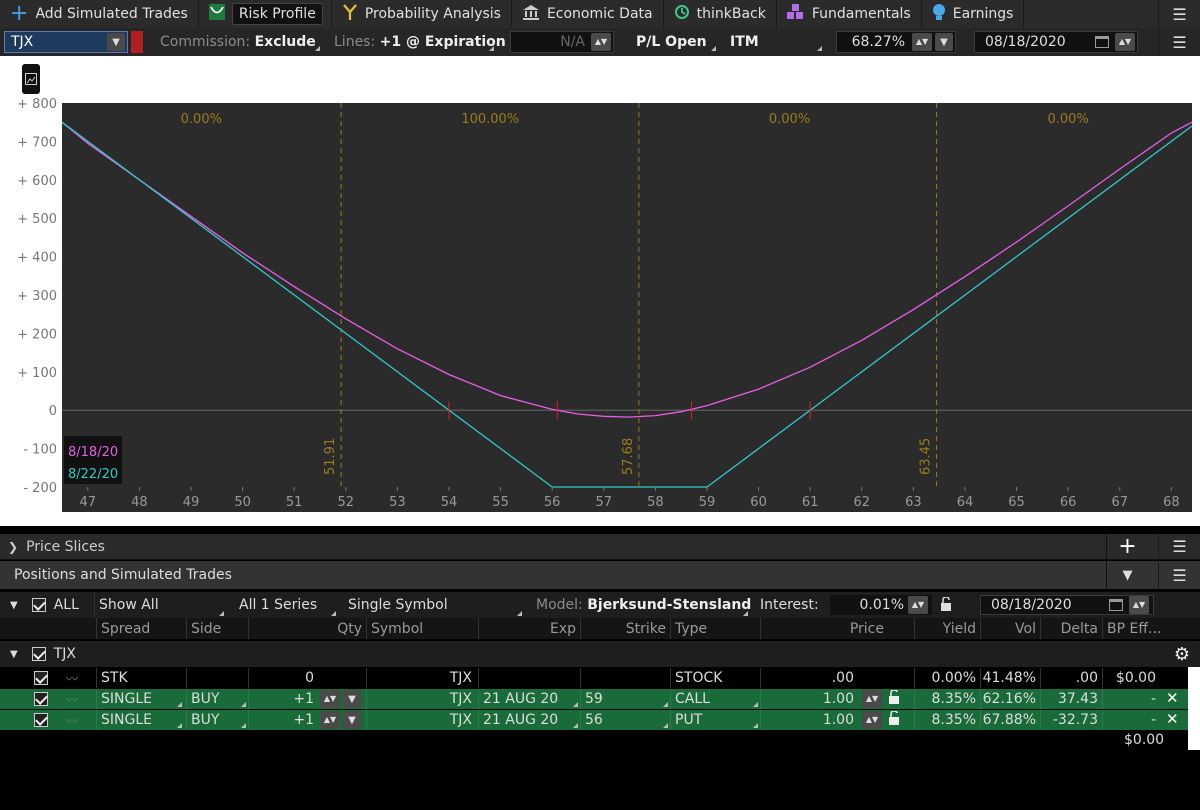 The height and width of the screenshot is (810, 1200). I want to click on price-slices-header: ❯ Price Slices + ☰, so click(600, 546).